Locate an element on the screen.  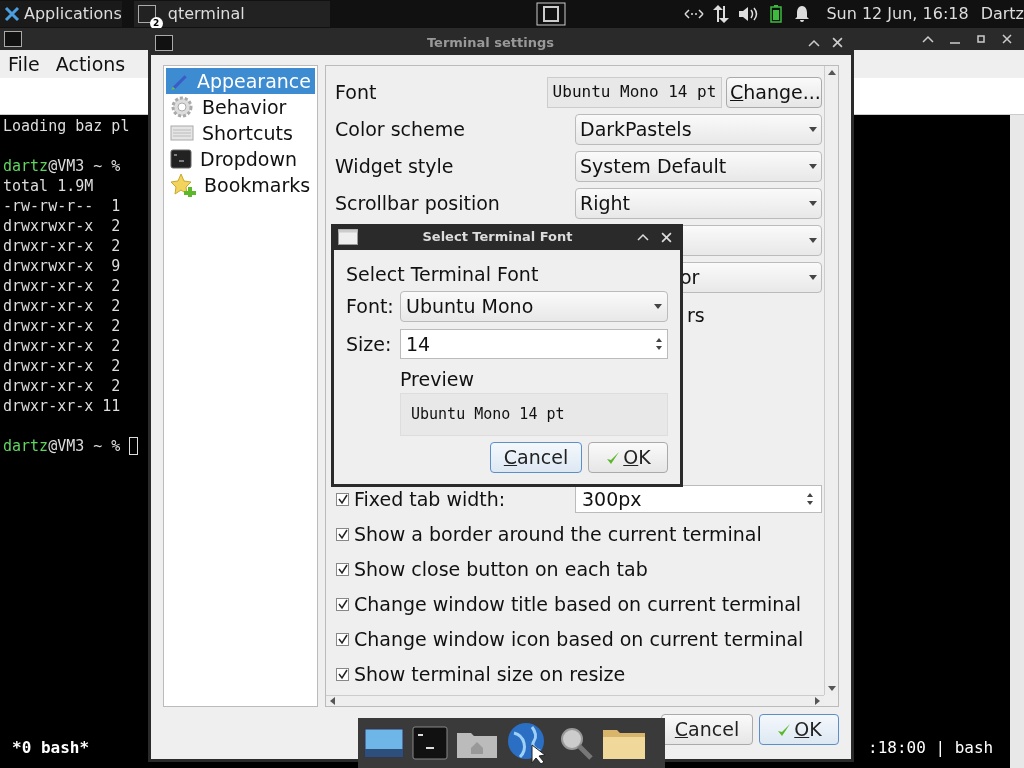
terminal-line: drwxrwxr-x 2 is located at coordinates (62, 226).